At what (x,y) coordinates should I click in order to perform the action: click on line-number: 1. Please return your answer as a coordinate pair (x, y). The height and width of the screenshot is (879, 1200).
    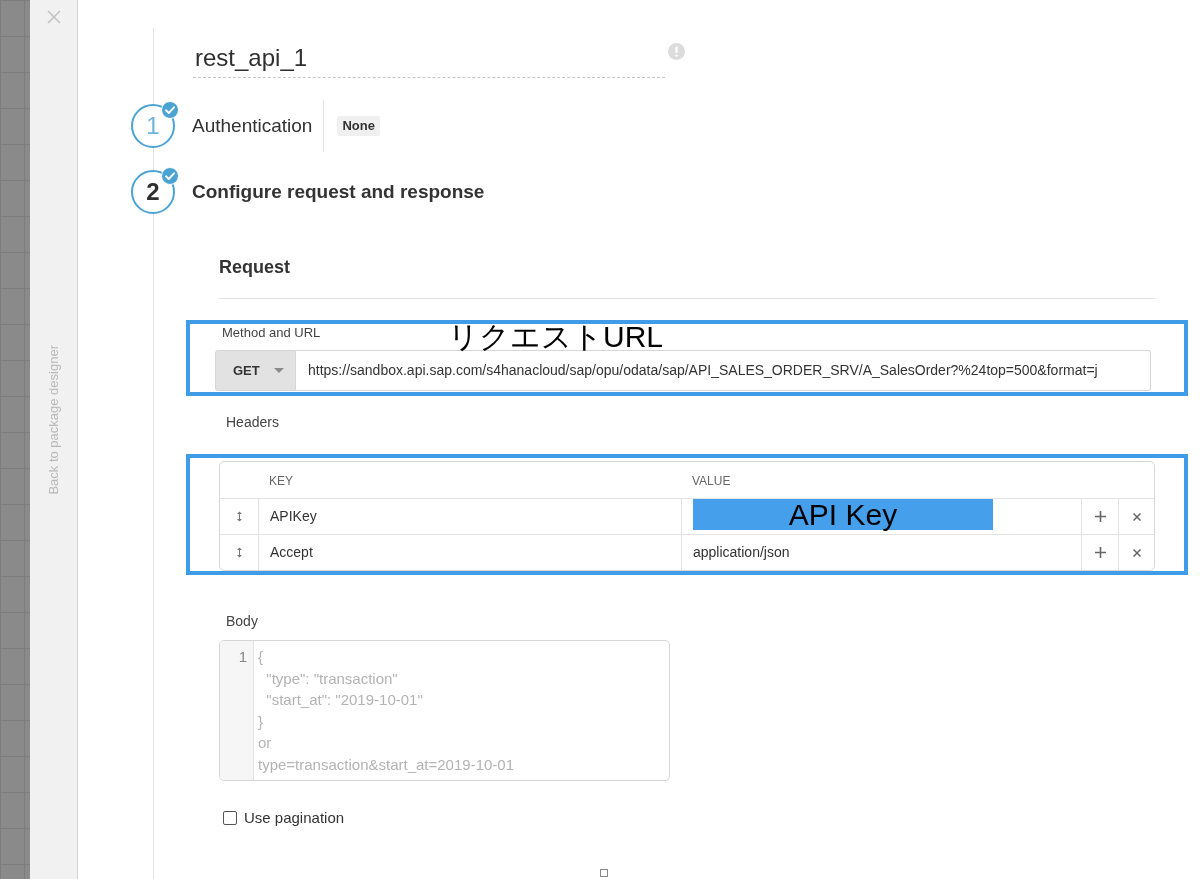
    Looking at the image, I should click on (242, 657).